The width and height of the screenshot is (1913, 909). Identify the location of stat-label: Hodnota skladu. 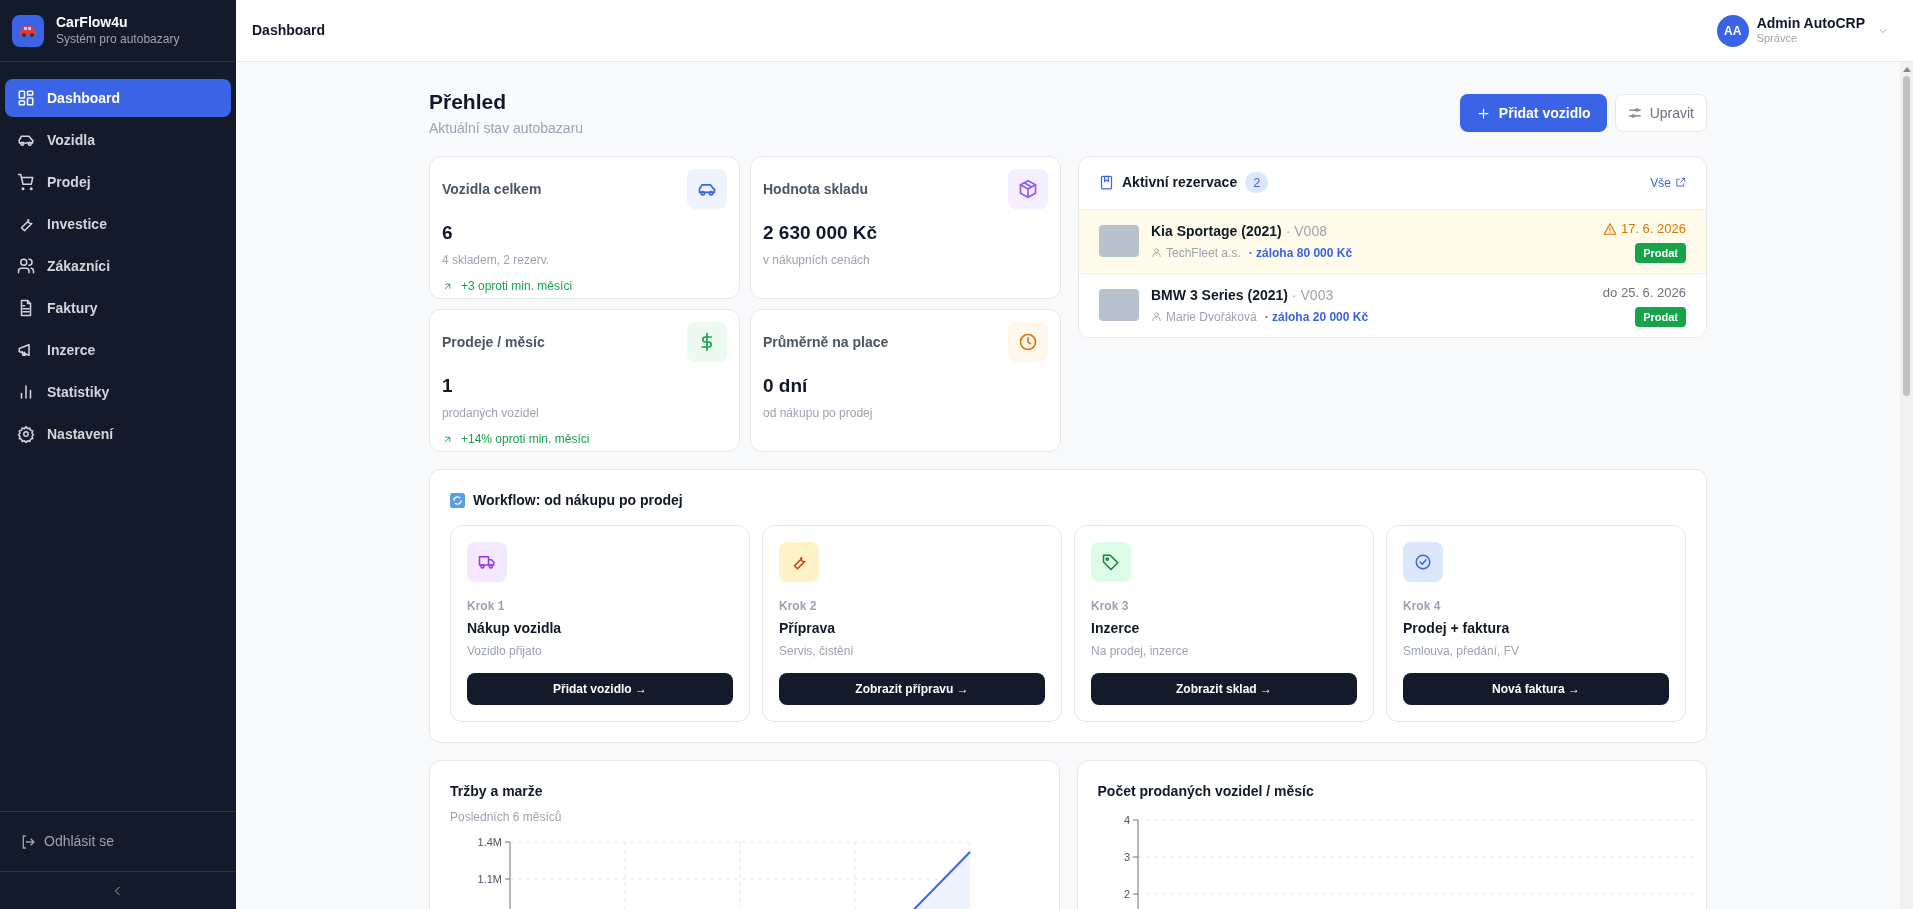
(815, 189).